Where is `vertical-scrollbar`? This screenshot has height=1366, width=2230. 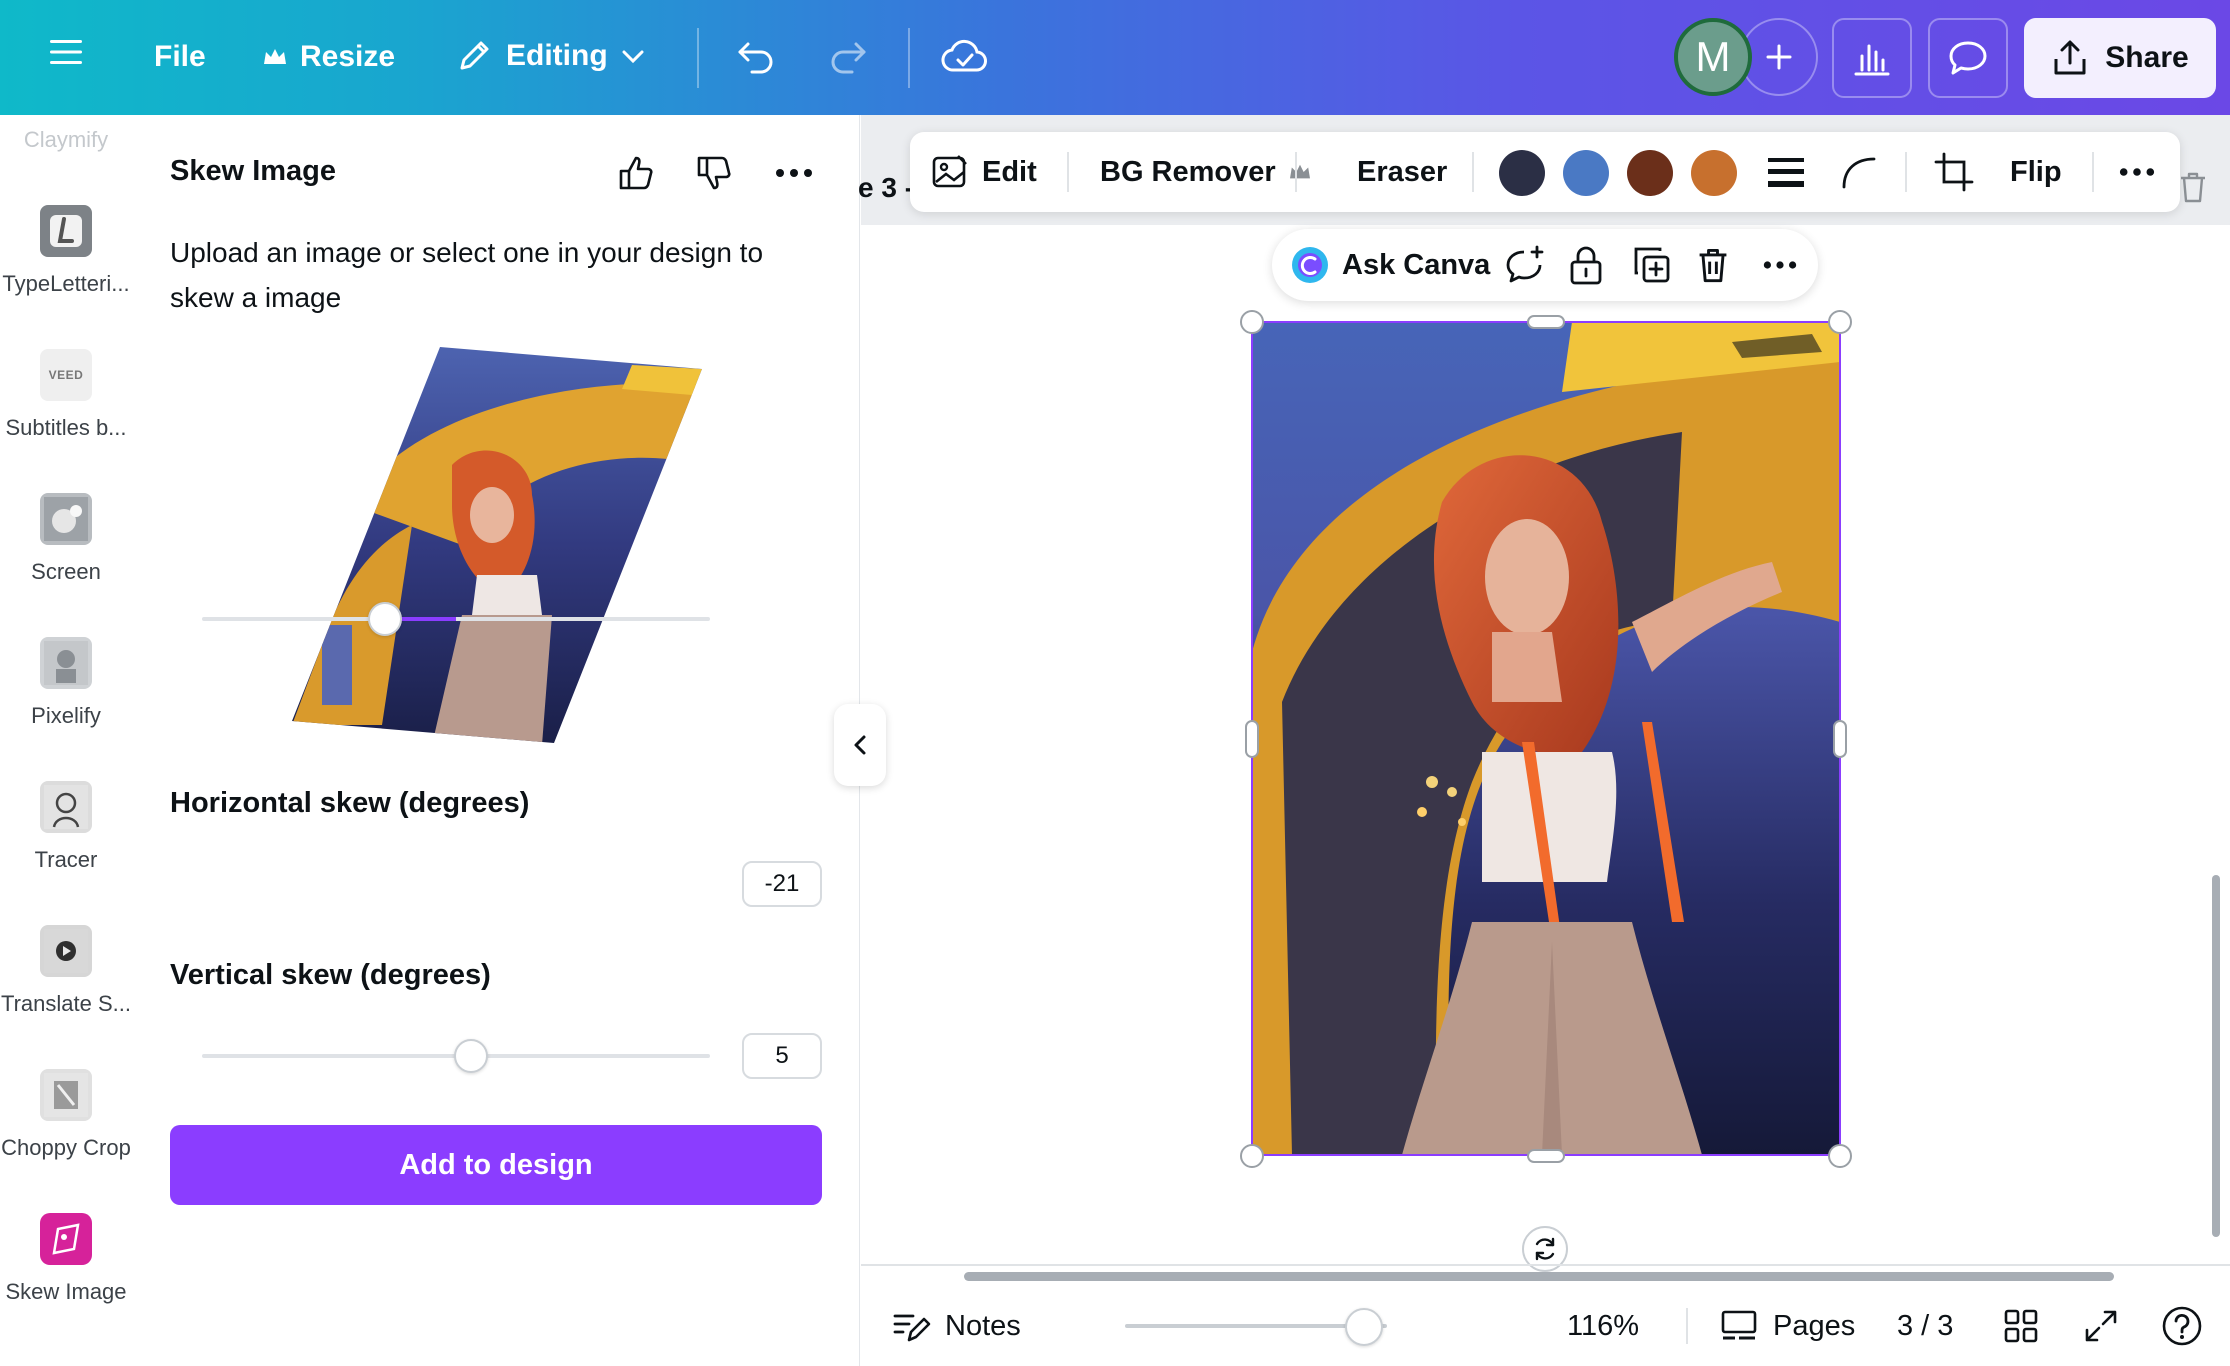
vertical-scrollbar is located at coordinates (2216, 1056).